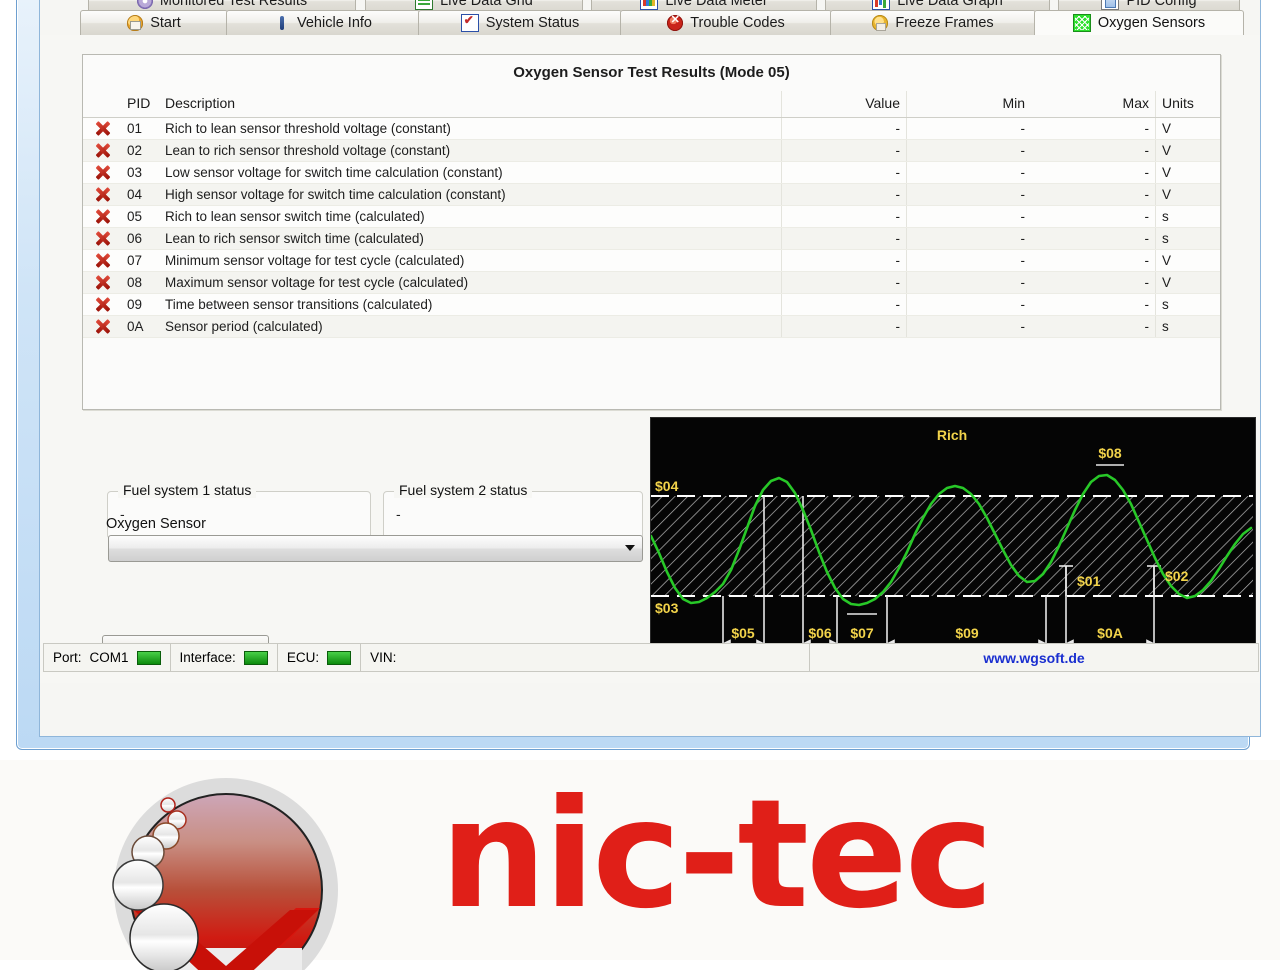  Describe the element at coordinates (140, 172) in the screenshot. I see `row-pid: 03` at that location.